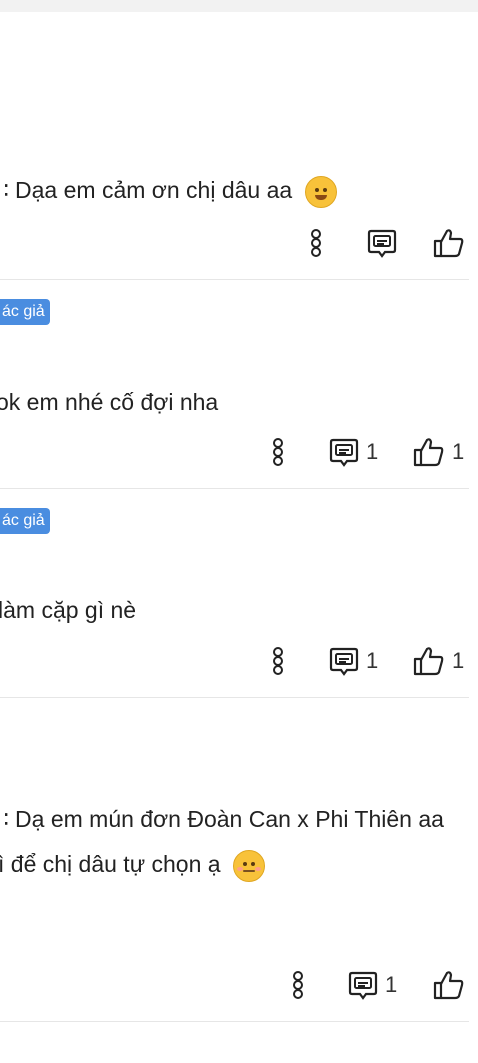 Image resolution: width=478 pixels, height=1063 pixels. What do you see at coordinates (239, 985) in the screenshot?
I see `comment-actions: 1` at bounding box center [239, 985].